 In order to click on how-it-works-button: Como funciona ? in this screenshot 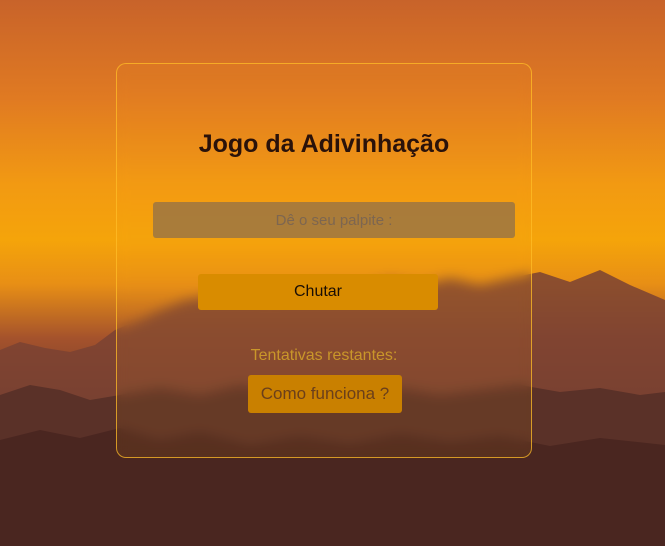, I will do `click(325, 394)`.